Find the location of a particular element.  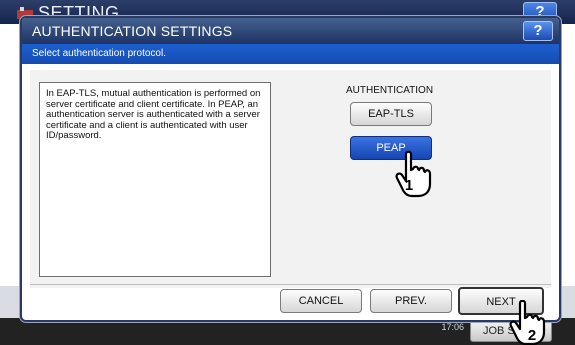

hand-pointer-icon: 2 is located at coordinates (527, 322).